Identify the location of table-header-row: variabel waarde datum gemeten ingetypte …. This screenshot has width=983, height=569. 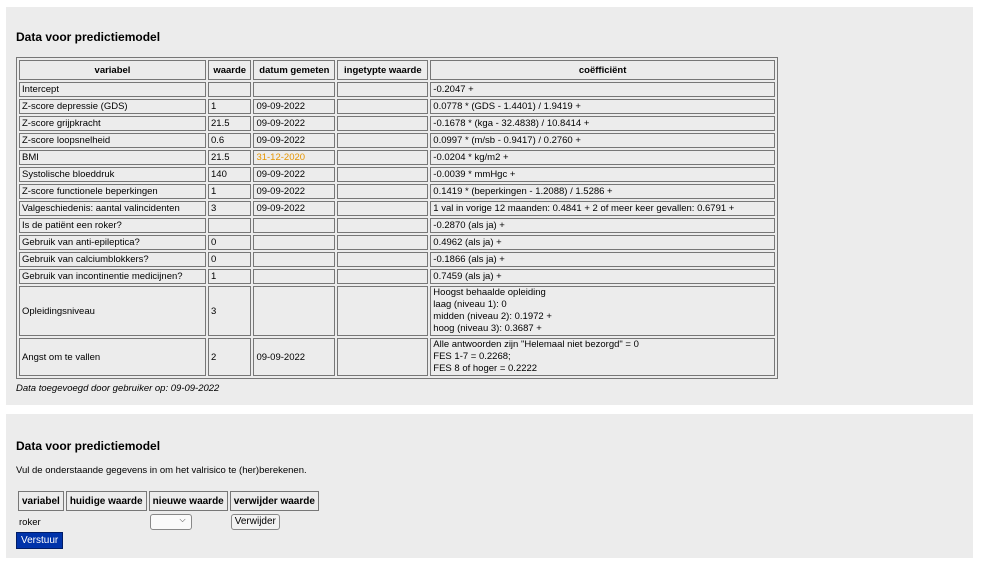
(397, 70).